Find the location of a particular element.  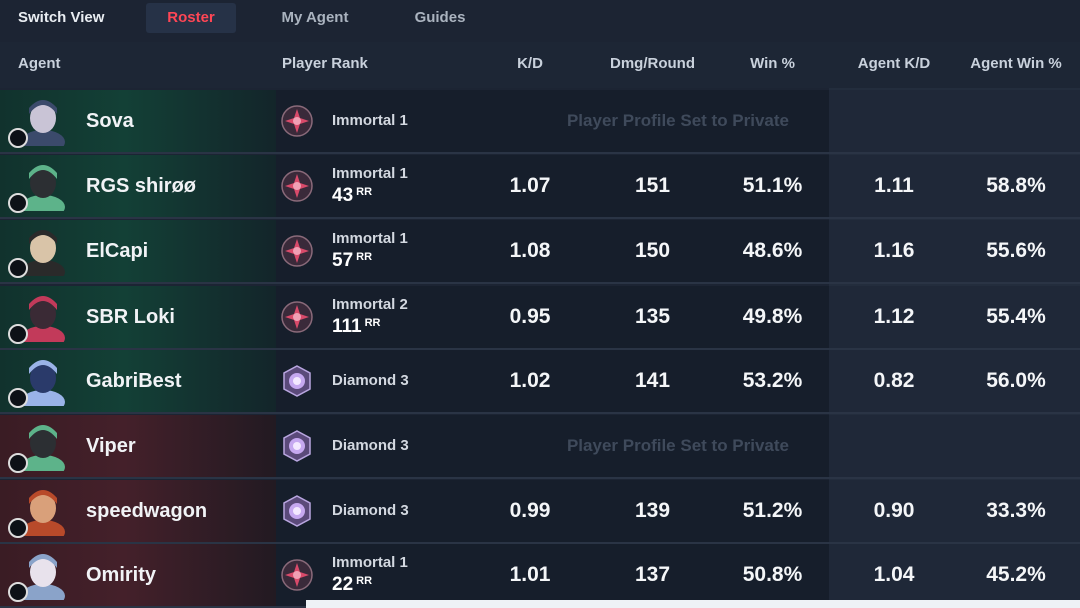

agent-cell: speedwagon is located at coordinates (138, 512).